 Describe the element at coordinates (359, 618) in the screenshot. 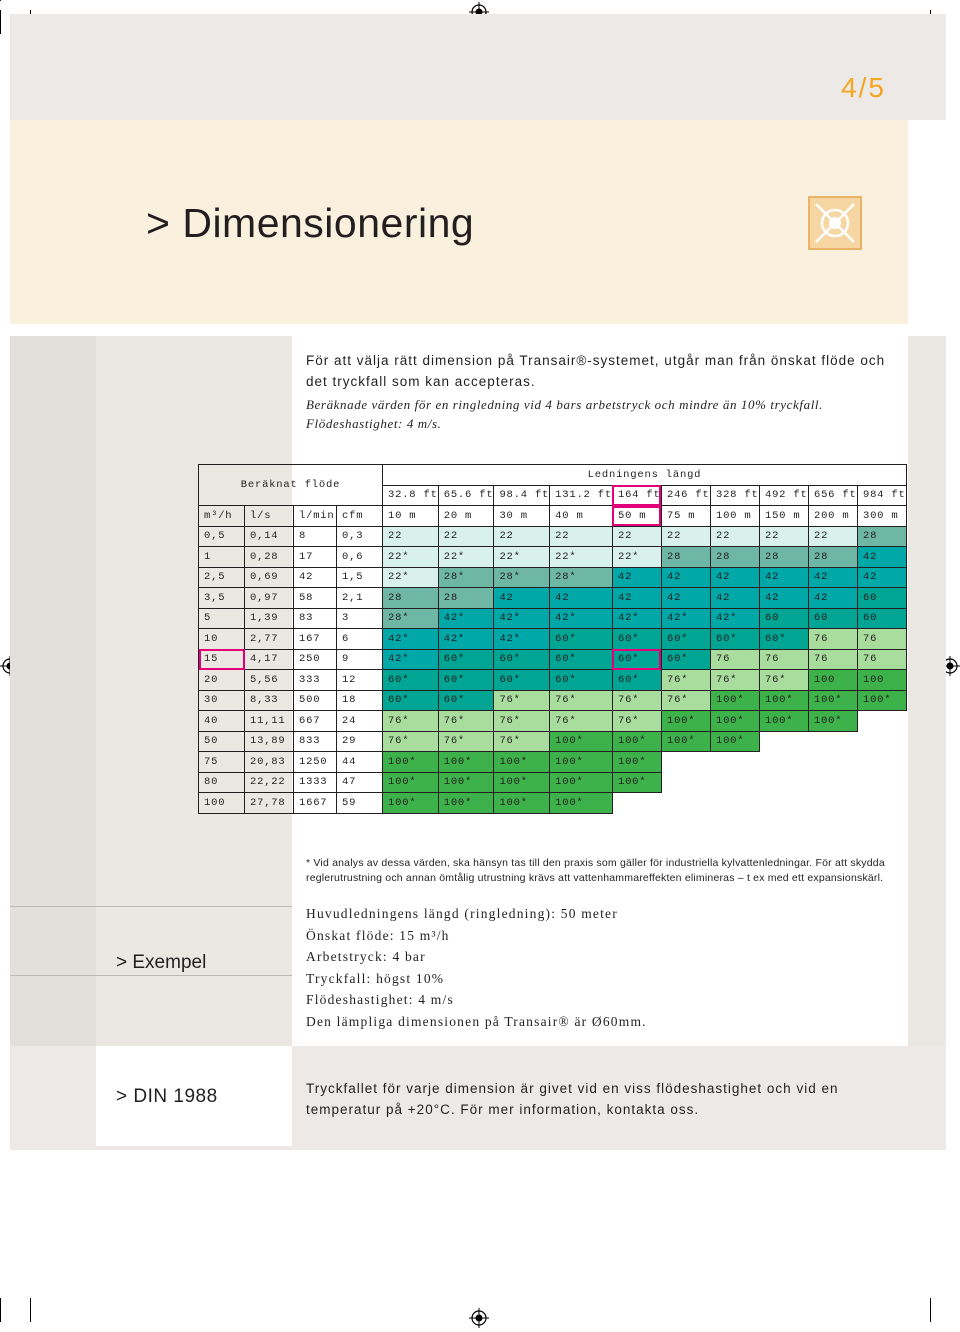

I see `flow-cell: 3` at that location.